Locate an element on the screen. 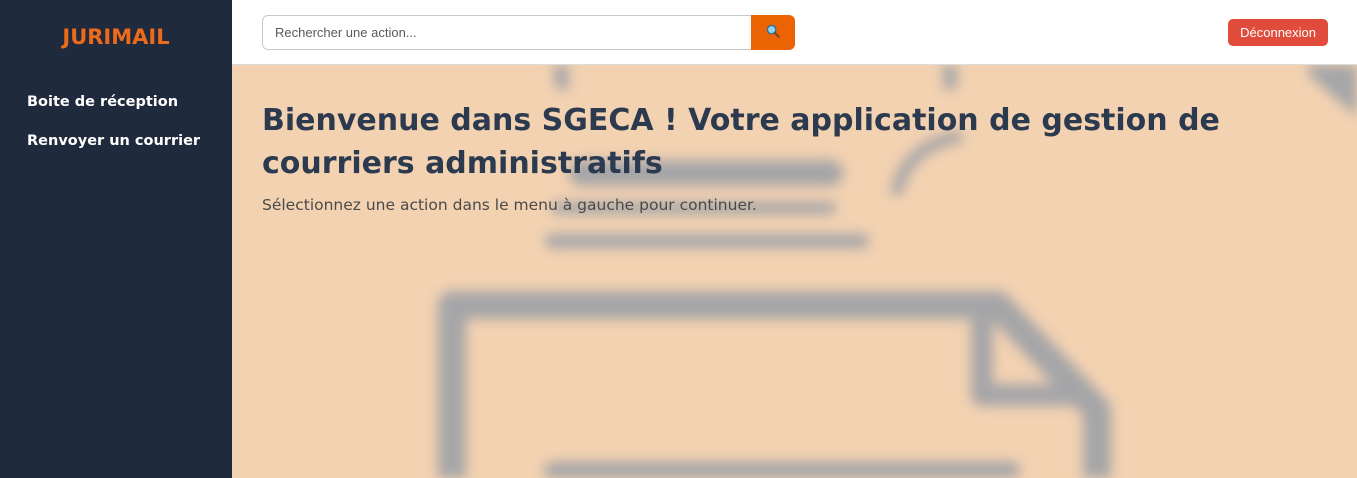  search-icon is located at coordinates (773, 32).